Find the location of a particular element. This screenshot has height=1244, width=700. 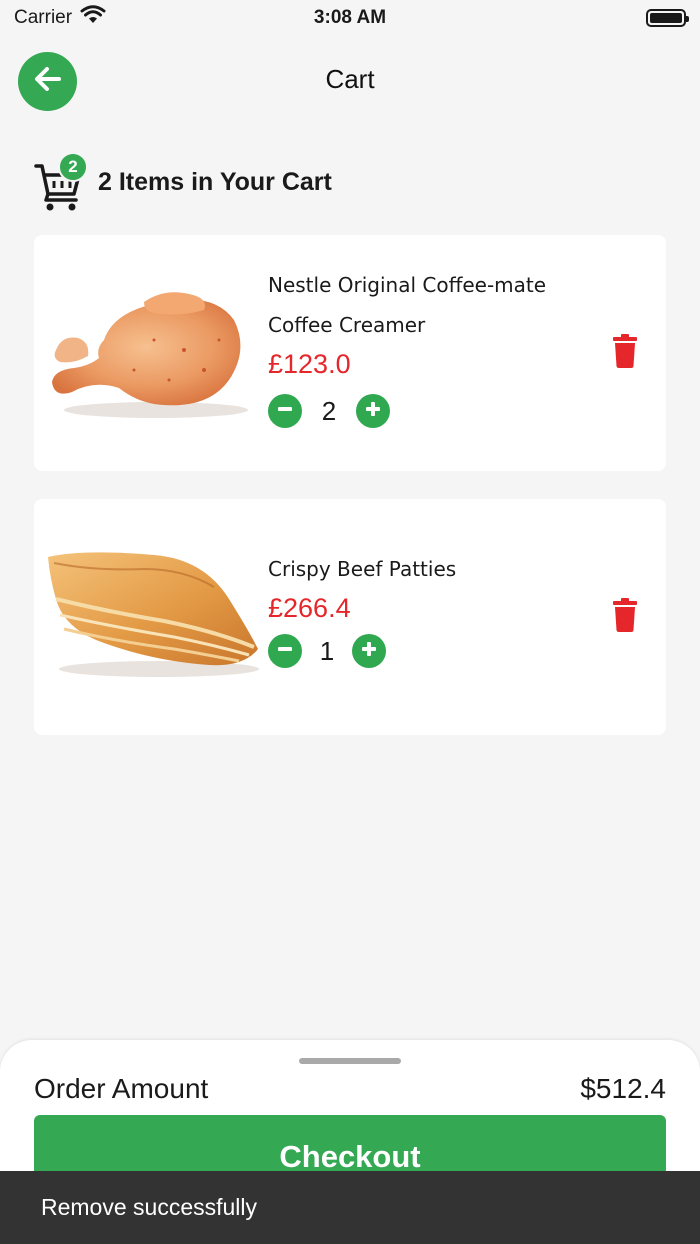

cart-summary-text: 2 Items in Your Cart is located at coordinates (215, 181).